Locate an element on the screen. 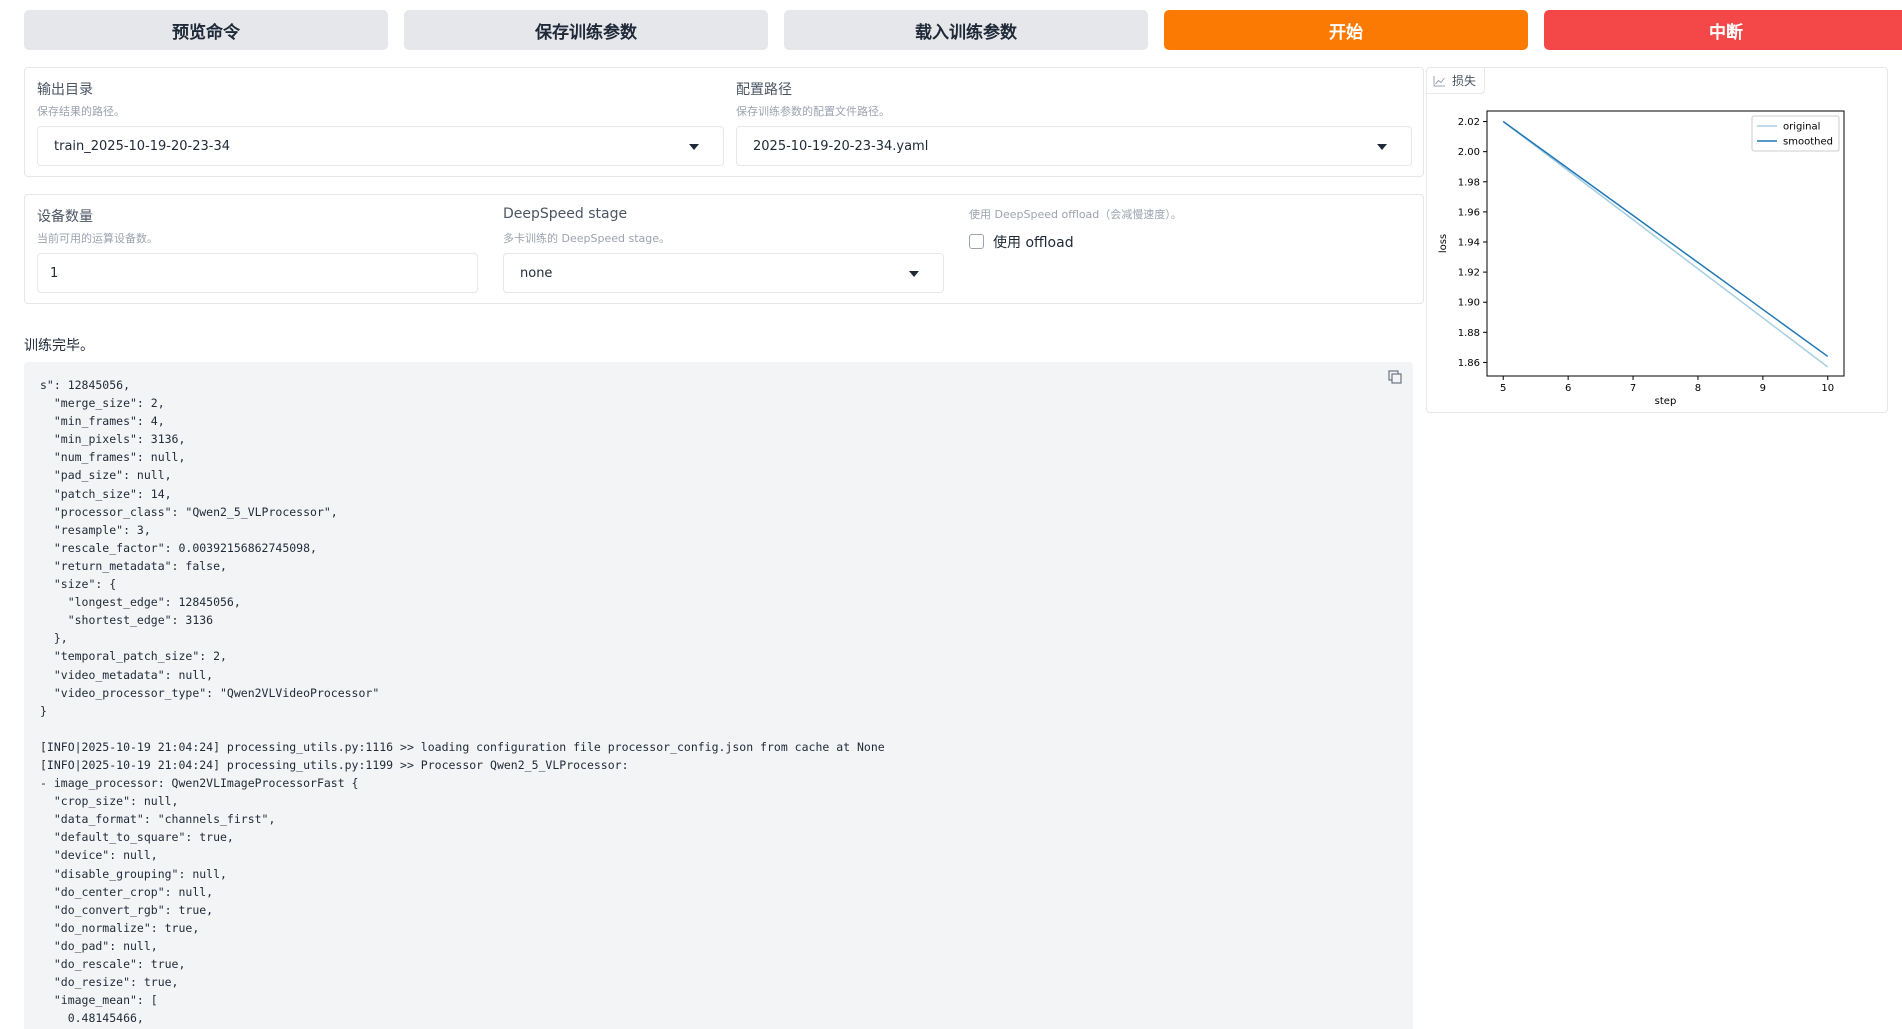 The width and height of the screenshot is (1902, 1029). series-line-original is located at coordinates (1665, 244).